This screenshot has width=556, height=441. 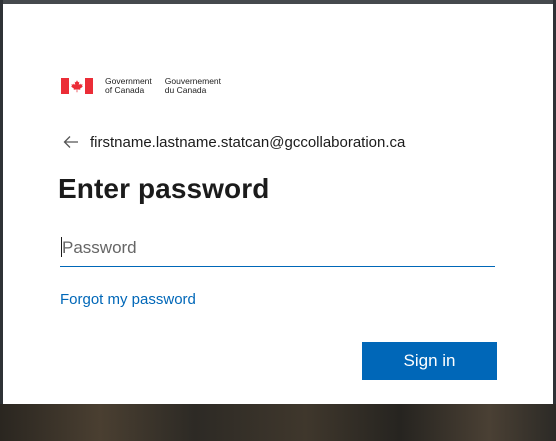 What do you see at coordinates (71, 142) in the screenshot?
I see `back-arrow-icon` at bounding box center [71, 142].